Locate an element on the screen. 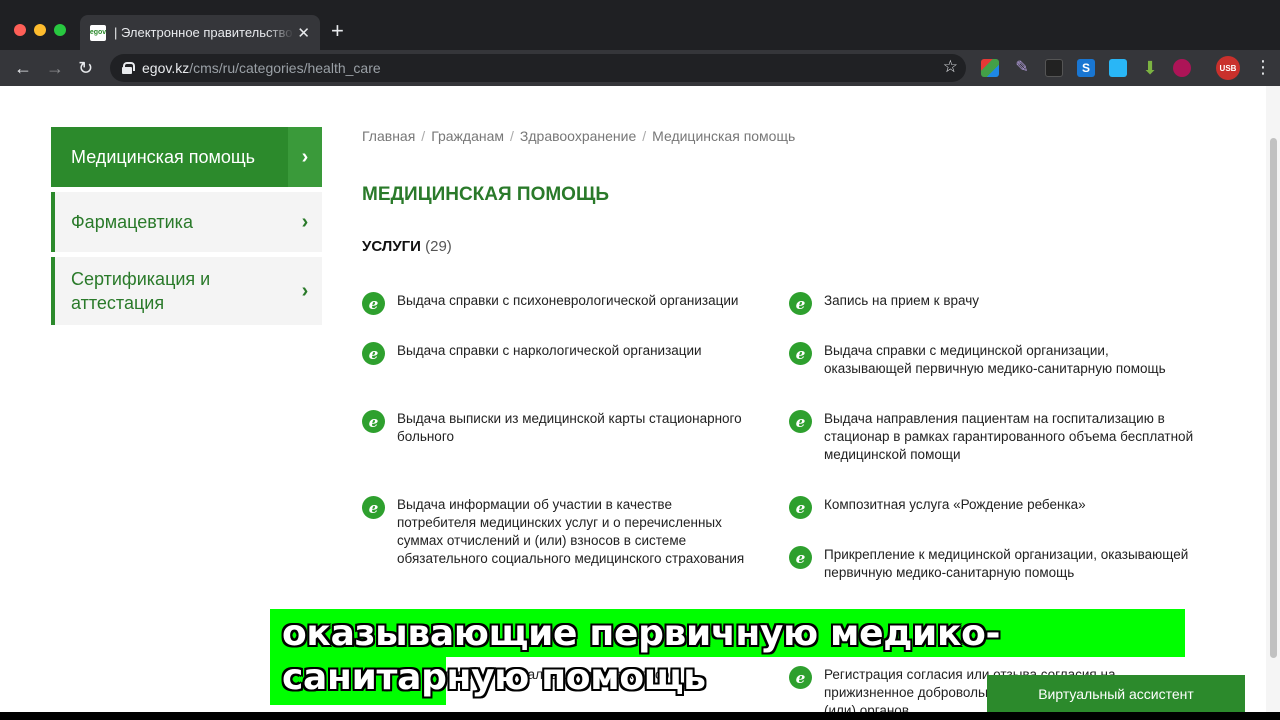  breadcrumb-citizens: Гражданам is located at coordinates (467, 136).